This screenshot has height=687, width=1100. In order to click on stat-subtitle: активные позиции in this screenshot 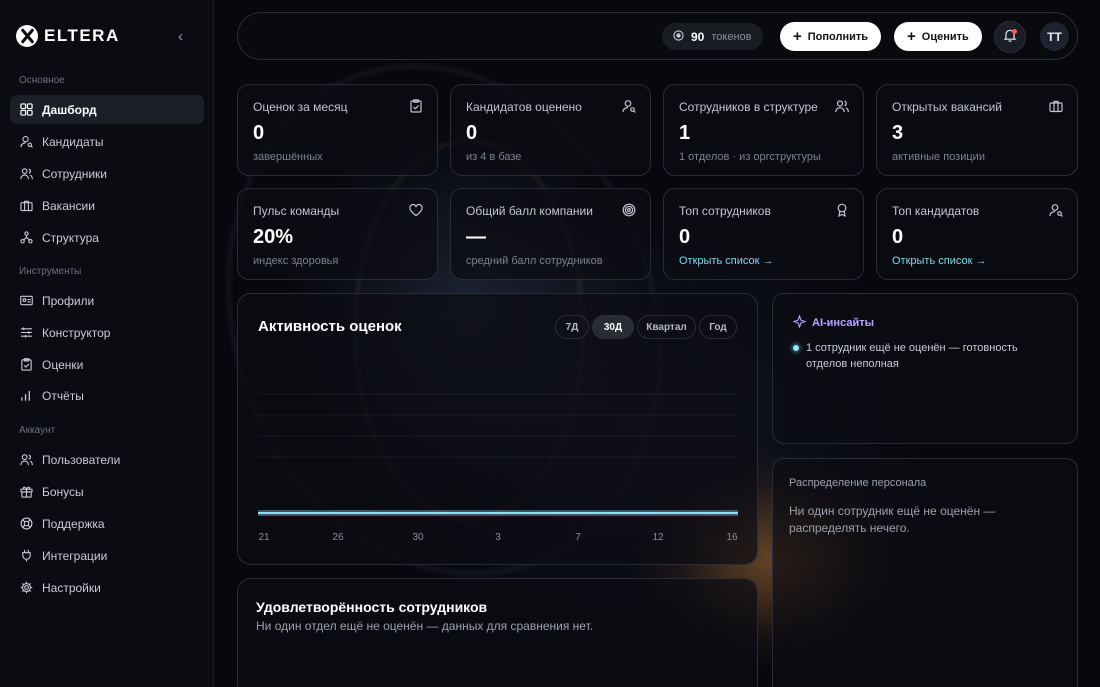, I will do `click(938, 157)`.